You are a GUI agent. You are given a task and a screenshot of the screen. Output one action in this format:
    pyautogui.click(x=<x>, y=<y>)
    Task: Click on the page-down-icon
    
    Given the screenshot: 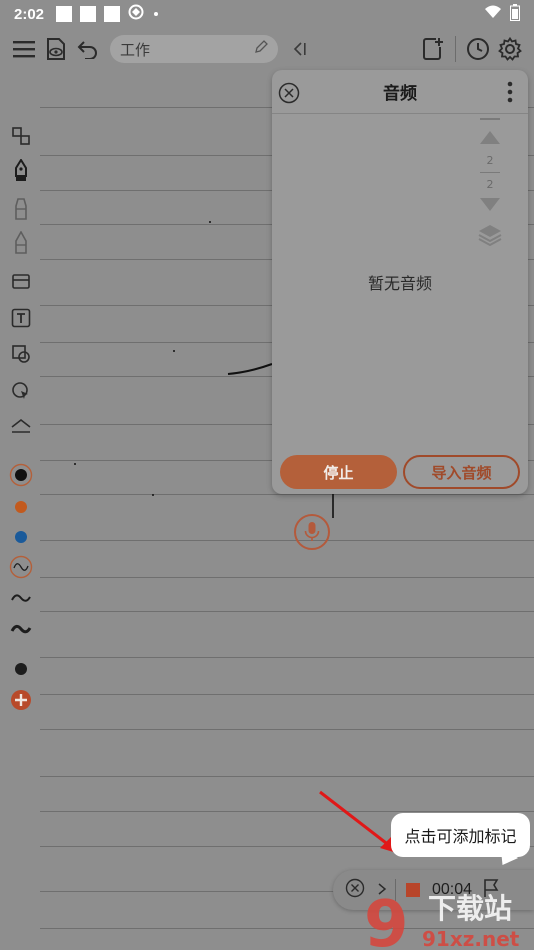 What is the action you would take?
    pyautogui.click(x=490, y=205)
    